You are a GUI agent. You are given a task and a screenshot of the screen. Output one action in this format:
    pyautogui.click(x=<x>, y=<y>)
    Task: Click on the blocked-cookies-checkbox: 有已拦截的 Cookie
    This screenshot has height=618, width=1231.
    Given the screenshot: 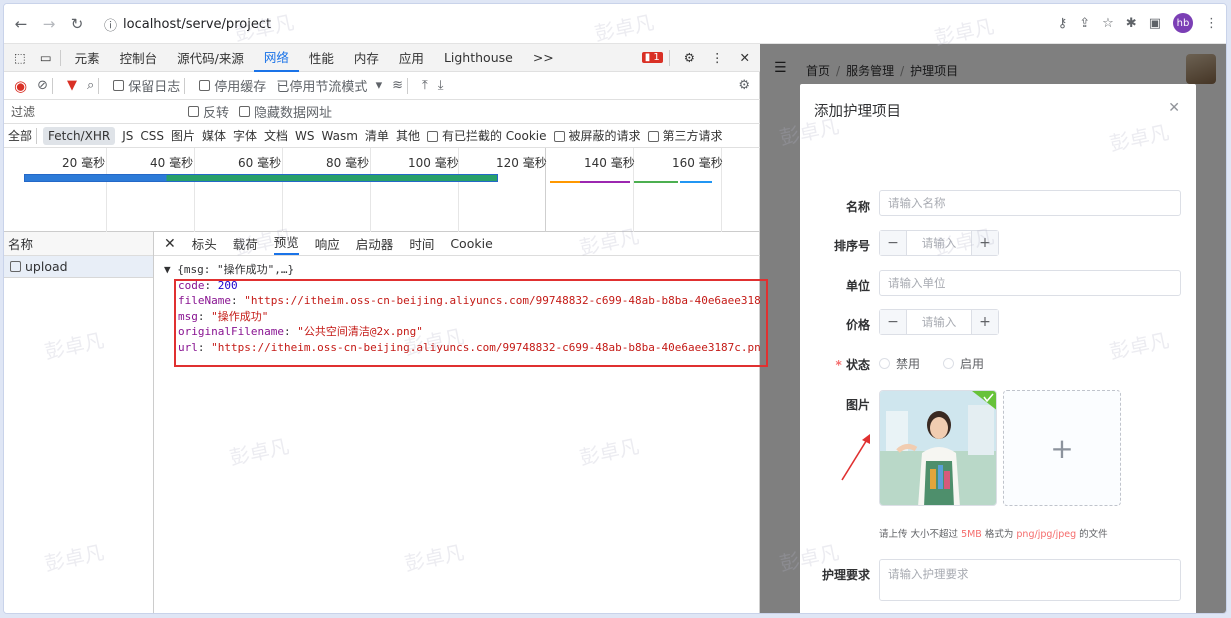 What is the action you would take?
    pyautogui.click(x=486, y=135)
    